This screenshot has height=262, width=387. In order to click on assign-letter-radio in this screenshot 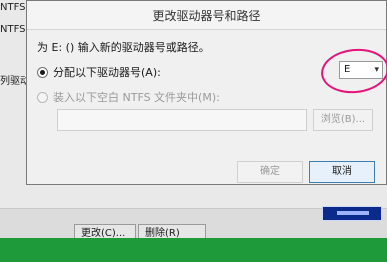, I will do `click(42, 72)`.